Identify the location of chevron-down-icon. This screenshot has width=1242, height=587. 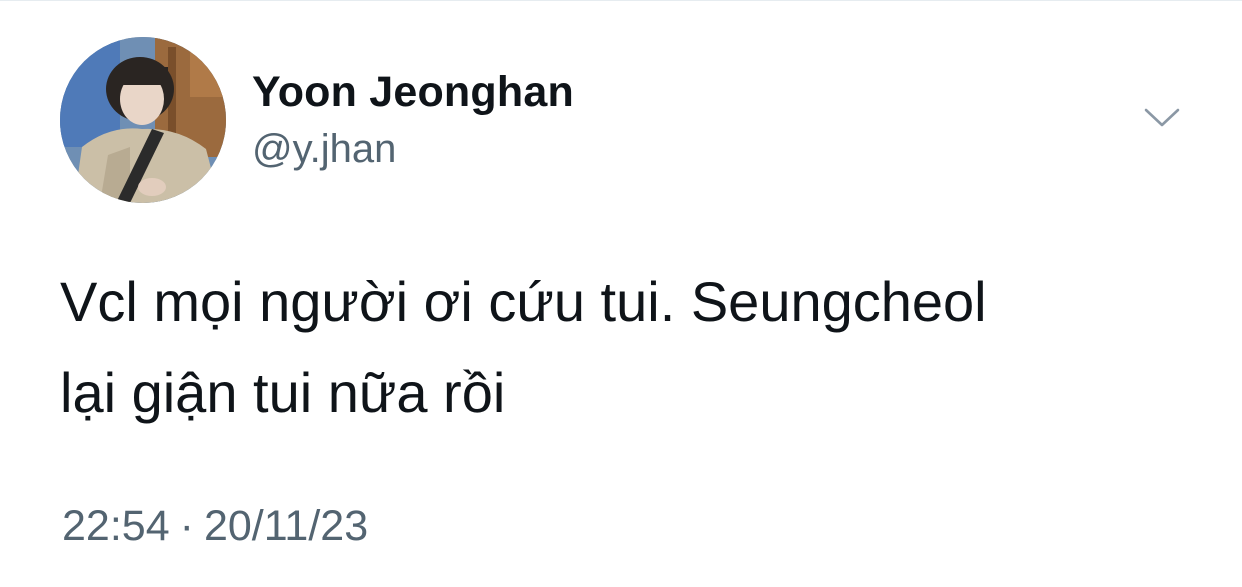
(1162, 117).